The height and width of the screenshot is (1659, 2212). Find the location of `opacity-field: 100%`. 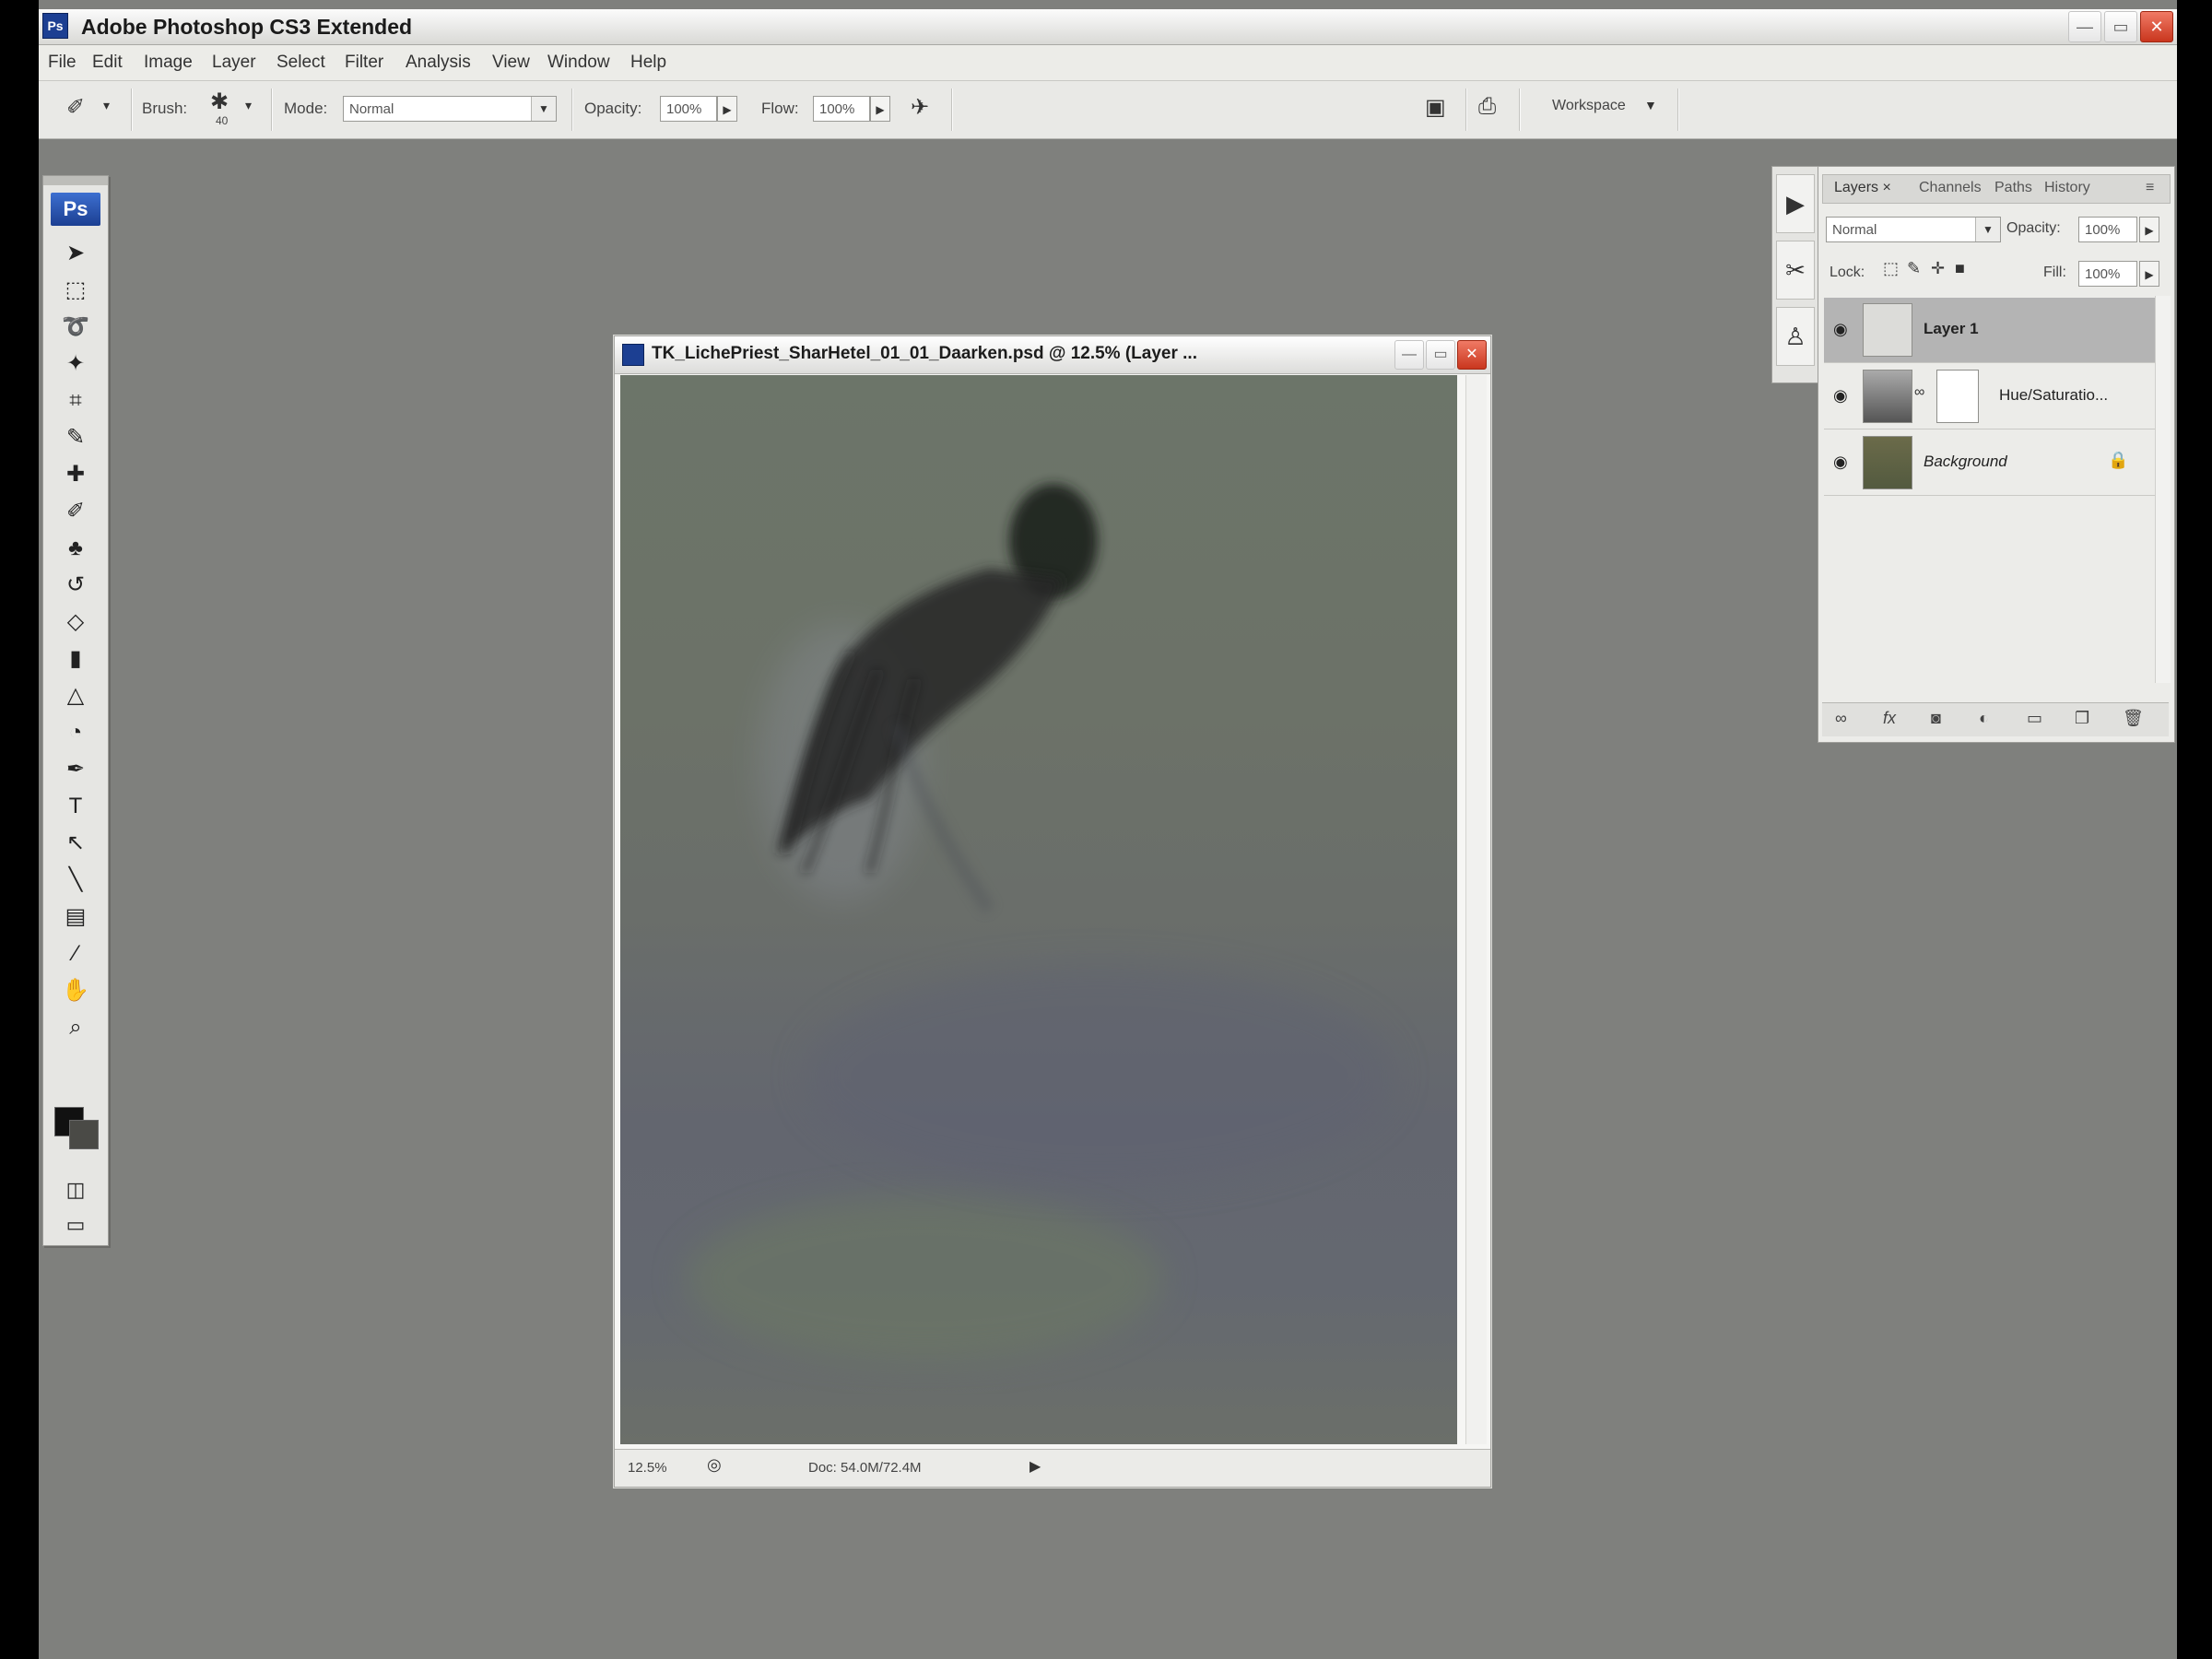

opacity-field: 100% is located at coordinates (688, 109).